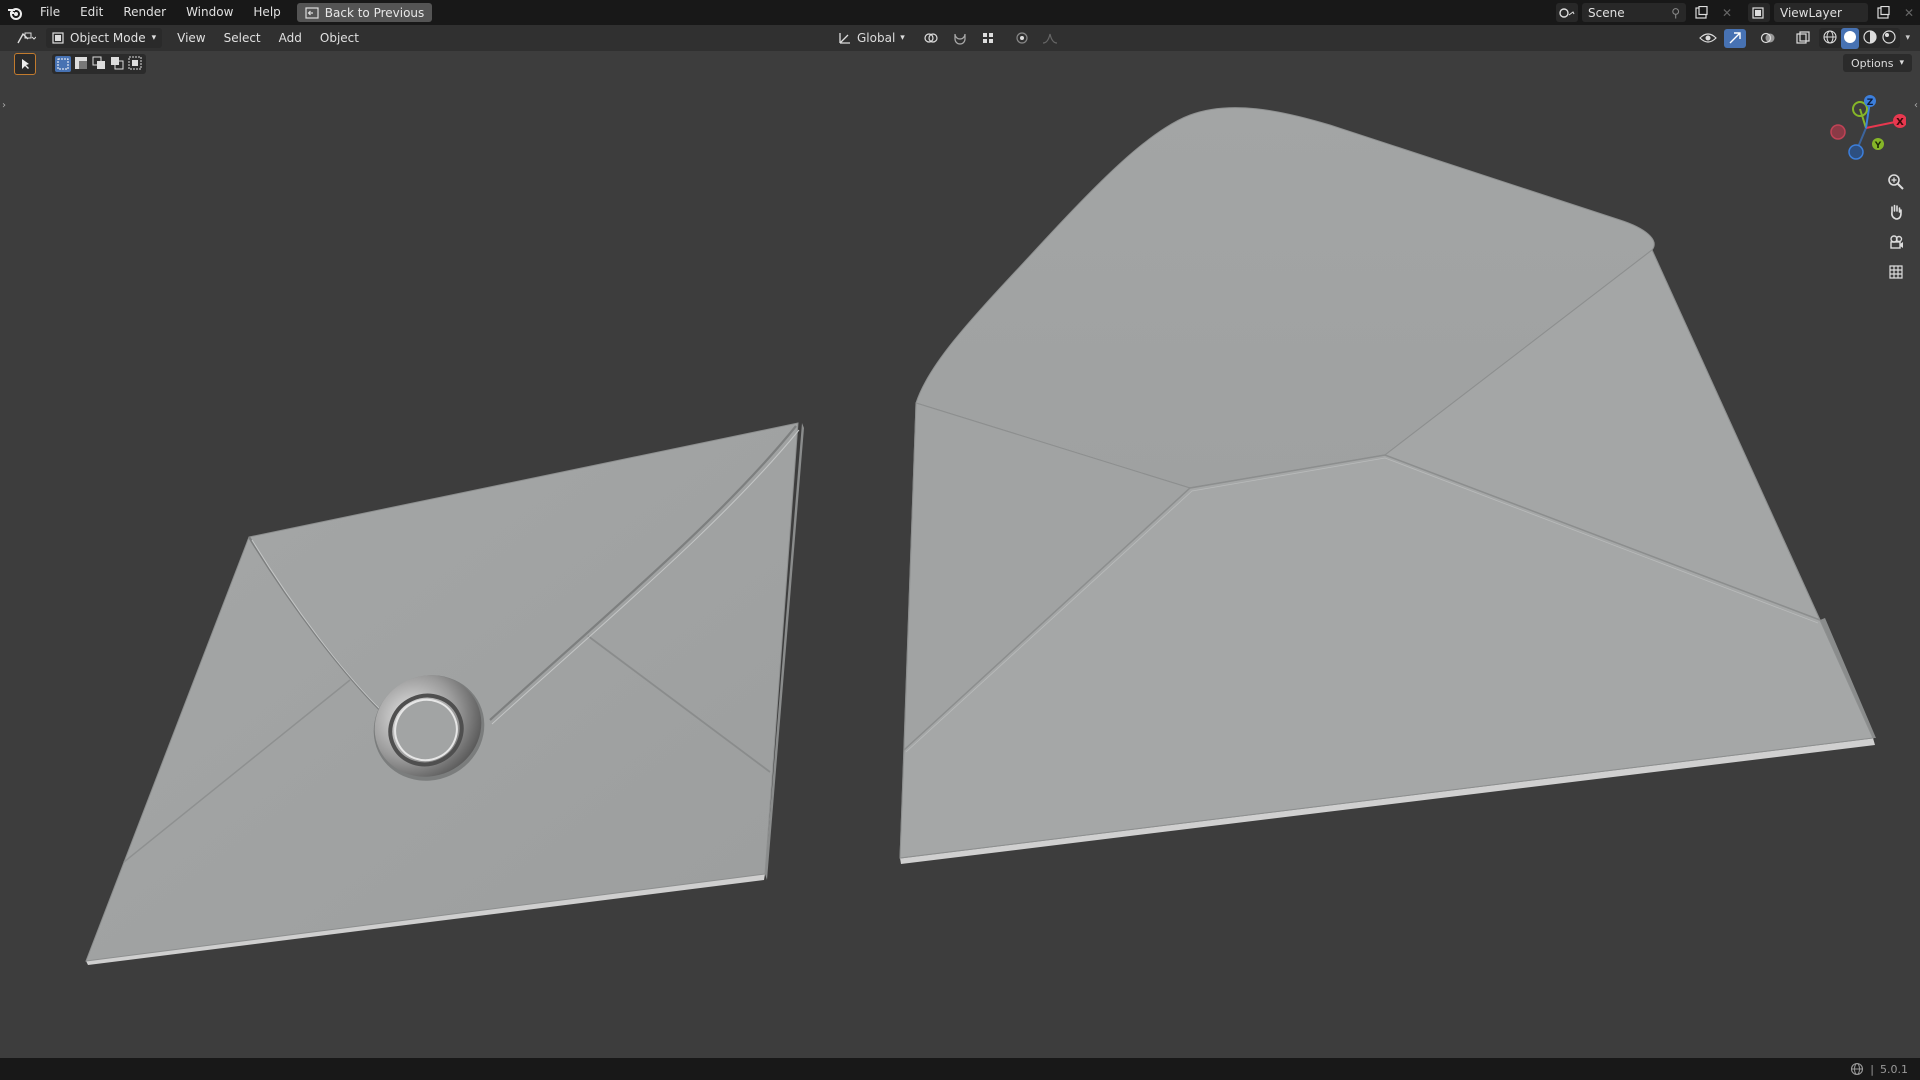 The image size is (1920, 1080). I want to click on status-bar: | 5.0.1, so click(960, 1069).